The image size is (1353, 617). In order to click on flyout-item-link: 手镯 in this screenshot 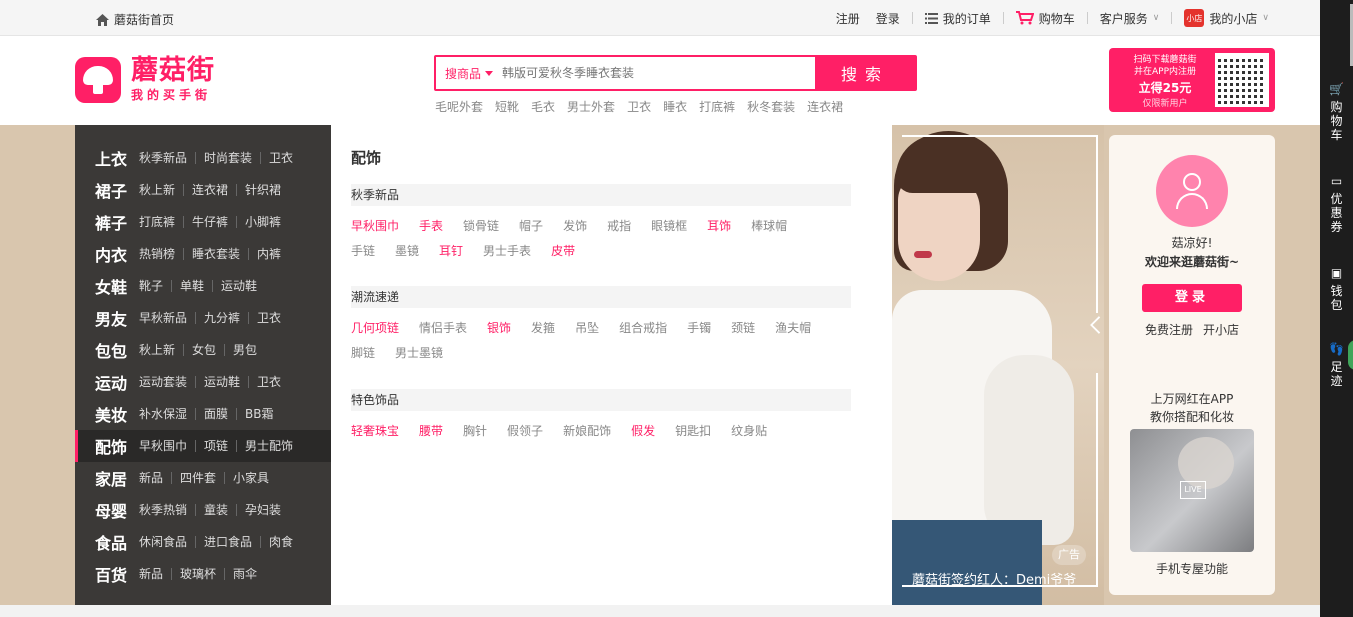, I will do `click(699, 328)`.